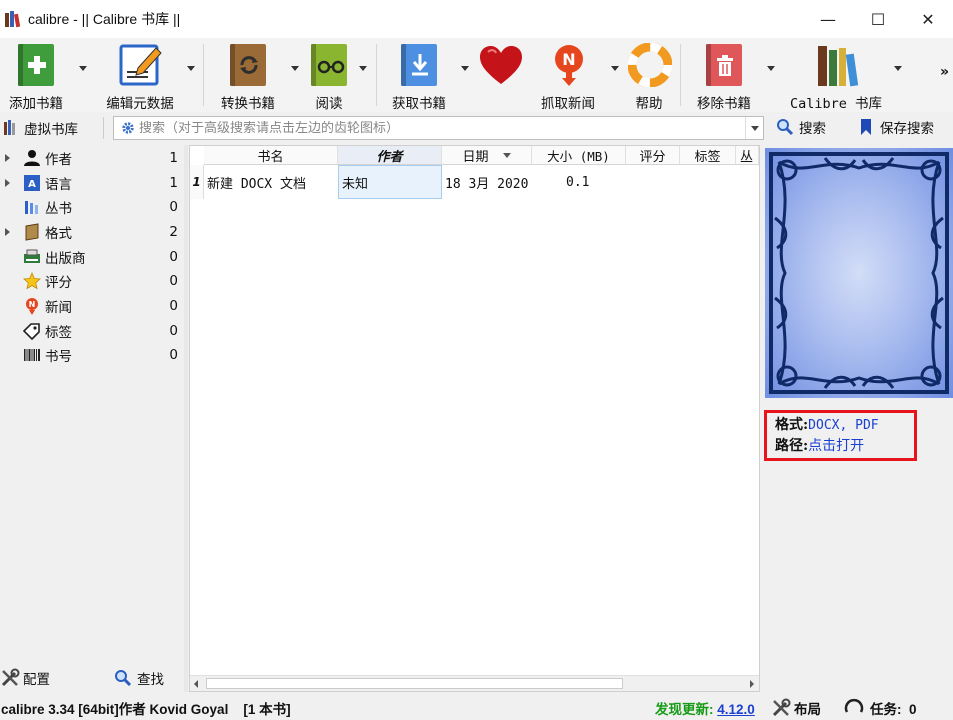 The height and width of the screenshot is (720, 953). What do you see at coordinates (92, 183) in the screenshot?
I see `tag-category-languages: A 语言 1` at bounding box center [92, 183].